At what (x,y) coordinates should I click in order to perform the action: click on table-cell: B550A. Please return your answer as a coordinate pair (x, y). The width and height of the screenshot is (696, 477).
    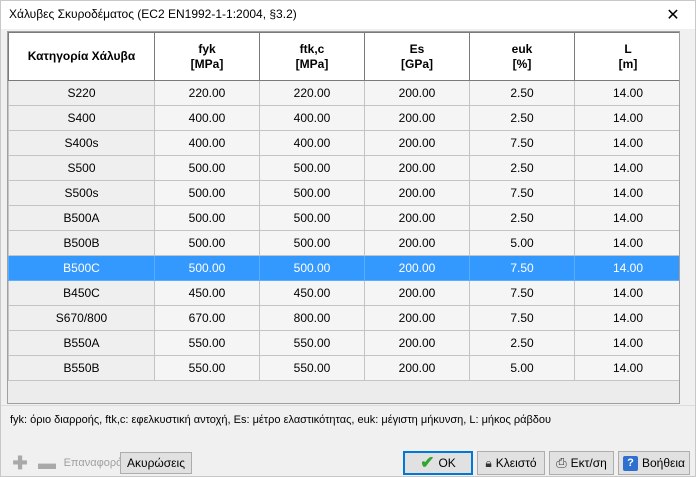
    Looking at the image, I should click on (81, 343).